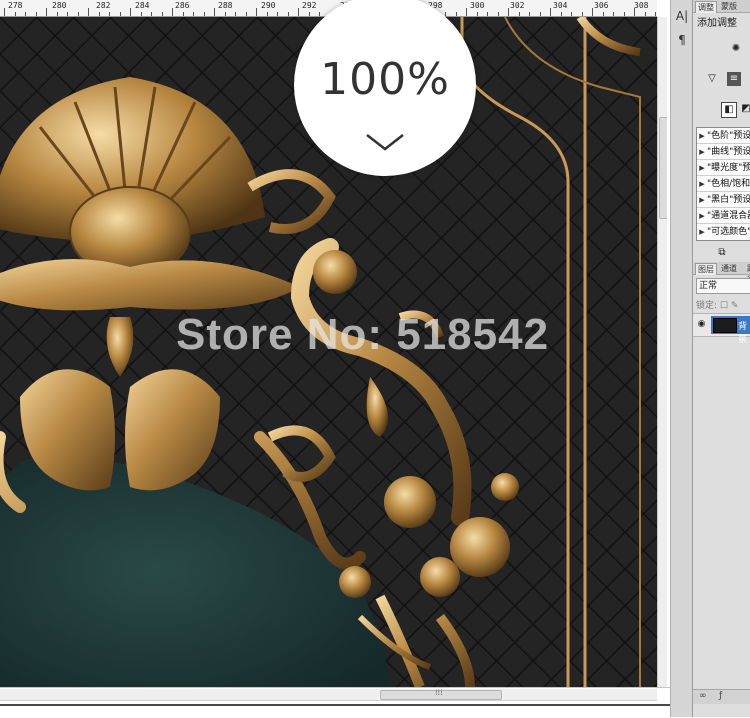 Image resolution: width=750 pixels, height=718 pixels. Describe the element at coordinates (712, 79) in the screenshot. I see `vibrance-icon: ▽` at that location.